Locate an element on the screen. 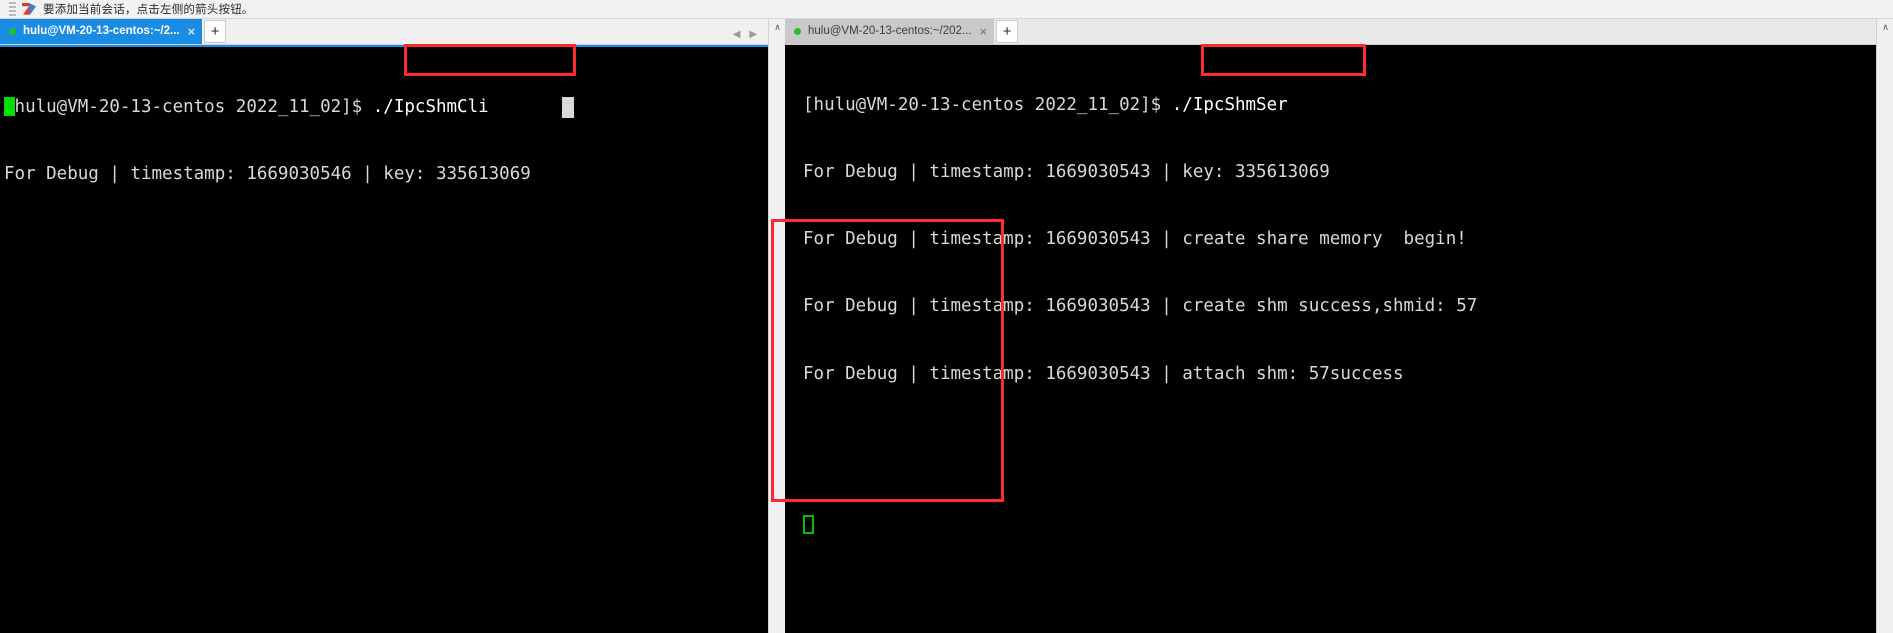 This screenshot has width=1893, height=633. mouse-text-caret is located at coordinates (568, 107).